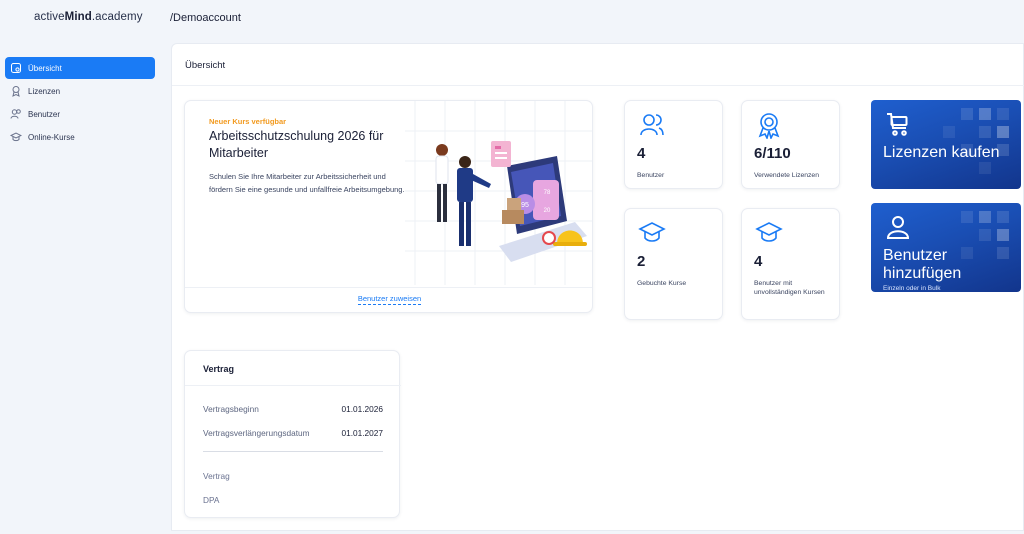  I want to click on sidebar-item-online-kurse: Online-Kurse, so click(80, 137).